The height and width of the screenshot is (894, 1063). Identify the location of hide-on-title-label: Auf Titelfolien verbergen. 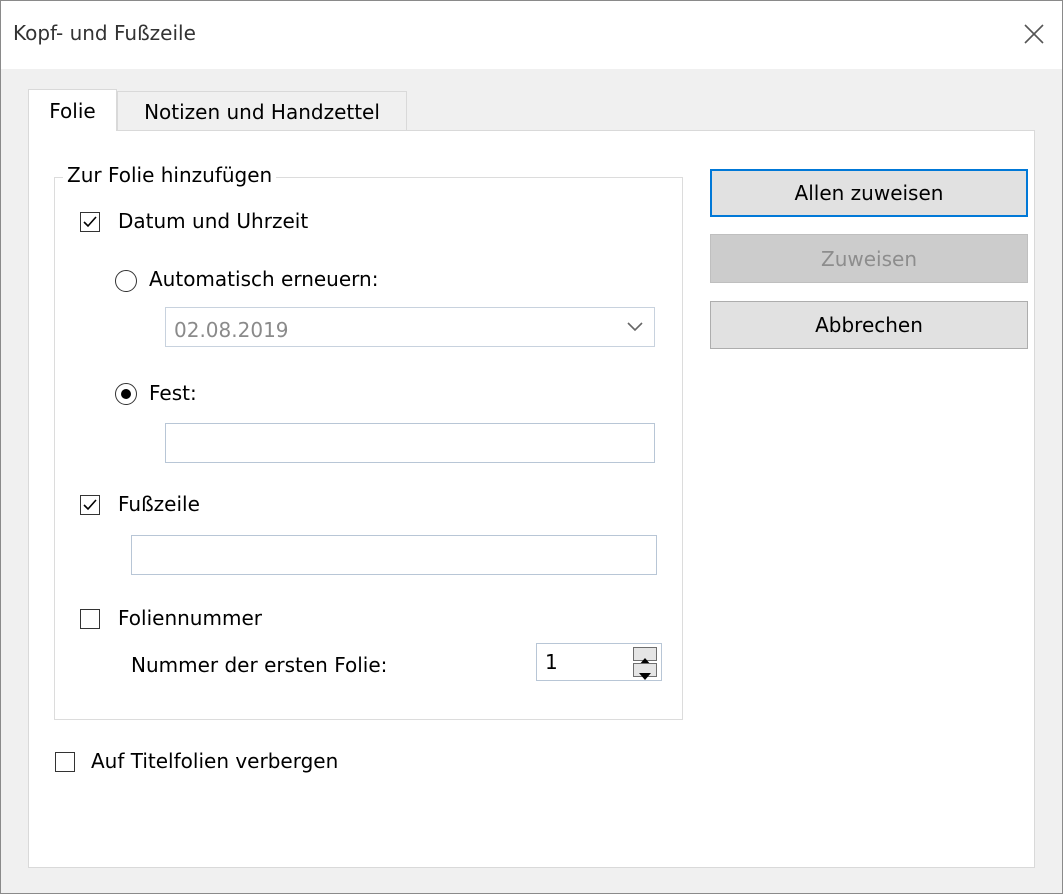
(215, 761).